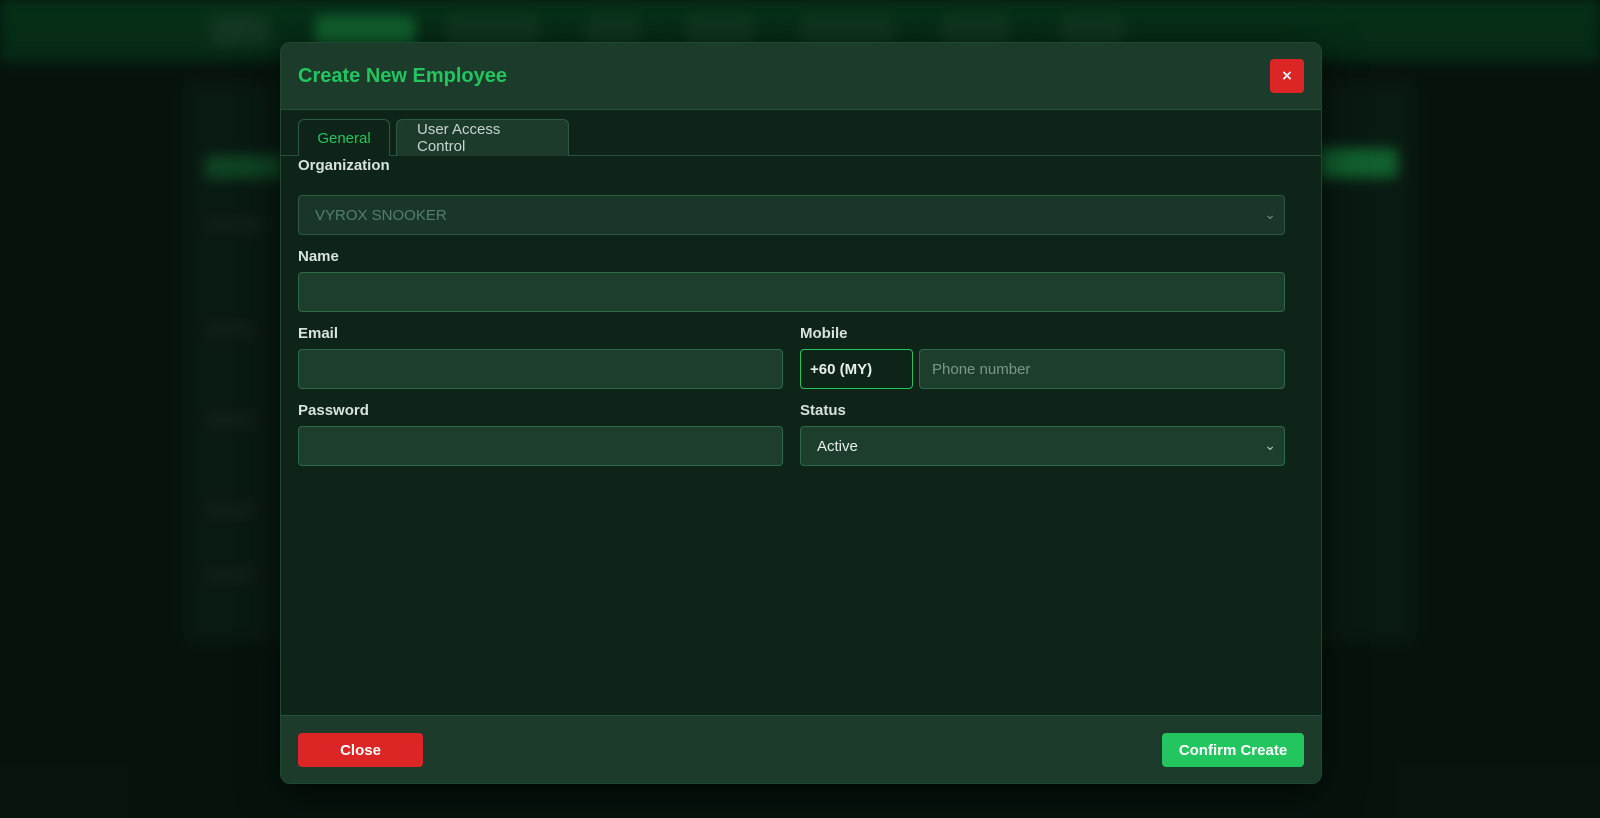 This screenshot has height=818, width=1600. What do you see at coordinates (344, 137) in the screenshot?
I see `tab-general: General` at bounding box center [344, 137].